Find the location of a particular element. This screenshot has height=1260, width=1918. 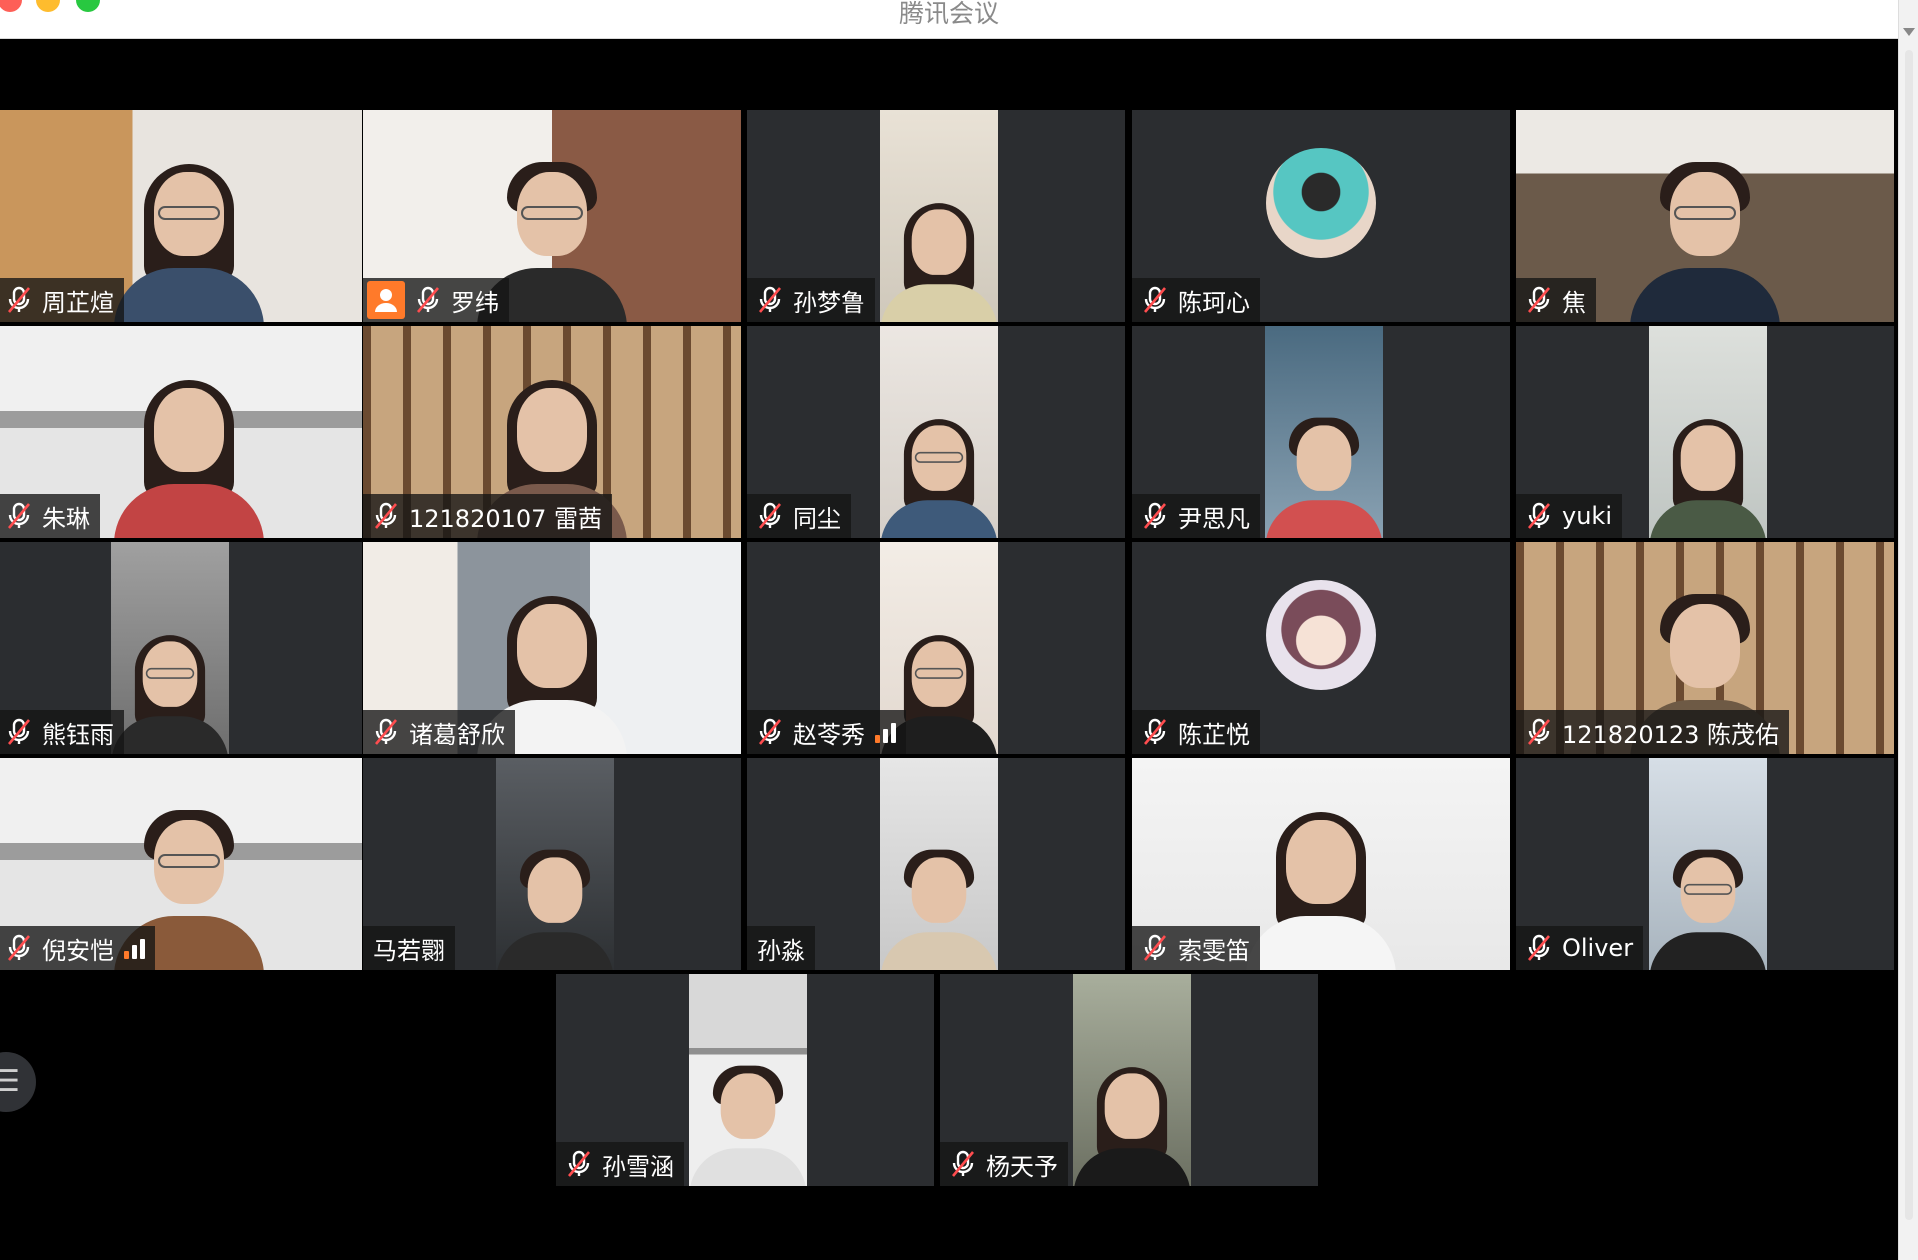

participant-nameplate: 熊钰雨 is located at coordinates (62, 732).